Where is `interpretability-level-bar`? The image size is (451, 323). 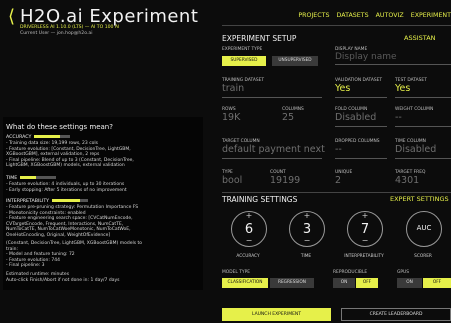 interpretability-level-bar is located at coordinates (66, 200).